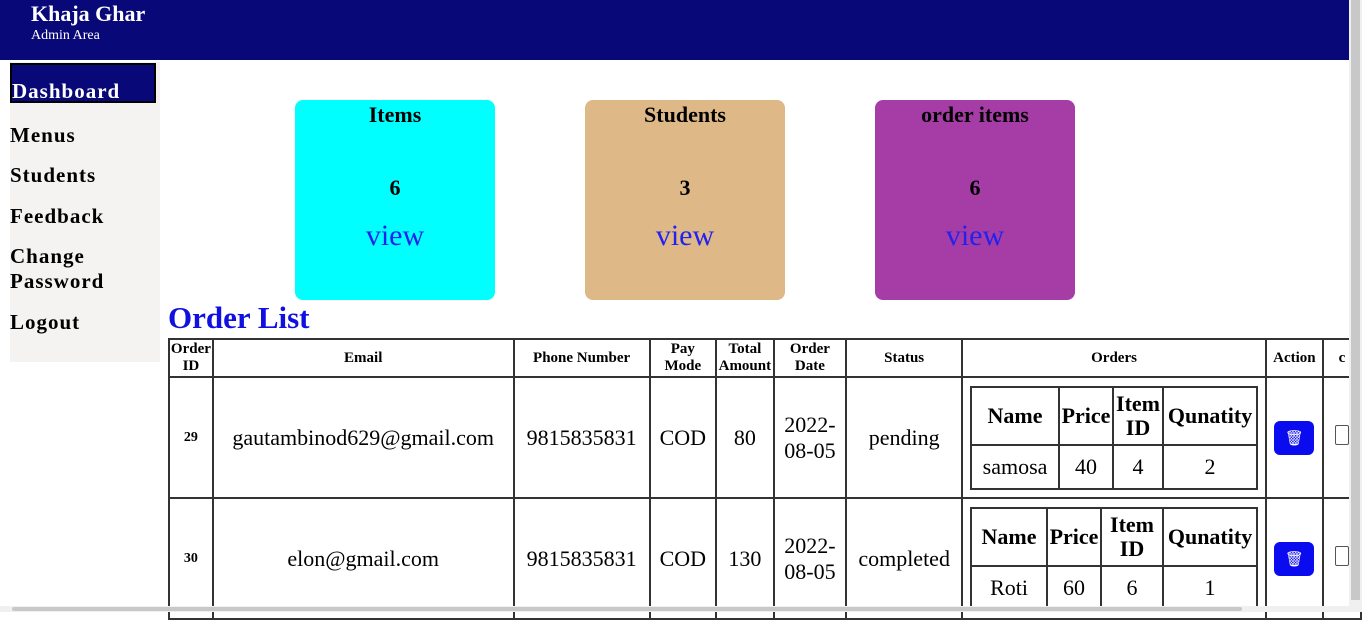  What do you see at coordinates (1132, 587) in the screenshot?
I see `item-id: 6` at bounding box center [1132, 587].